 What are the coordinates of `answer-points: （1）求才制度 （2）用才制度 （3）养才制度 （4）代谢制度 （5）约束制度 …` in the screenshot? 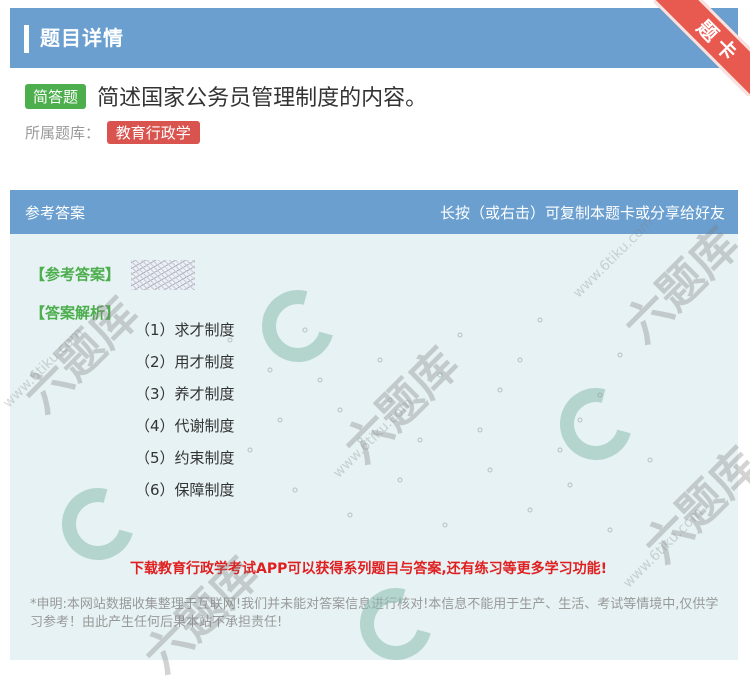 It's located at (185, 414).